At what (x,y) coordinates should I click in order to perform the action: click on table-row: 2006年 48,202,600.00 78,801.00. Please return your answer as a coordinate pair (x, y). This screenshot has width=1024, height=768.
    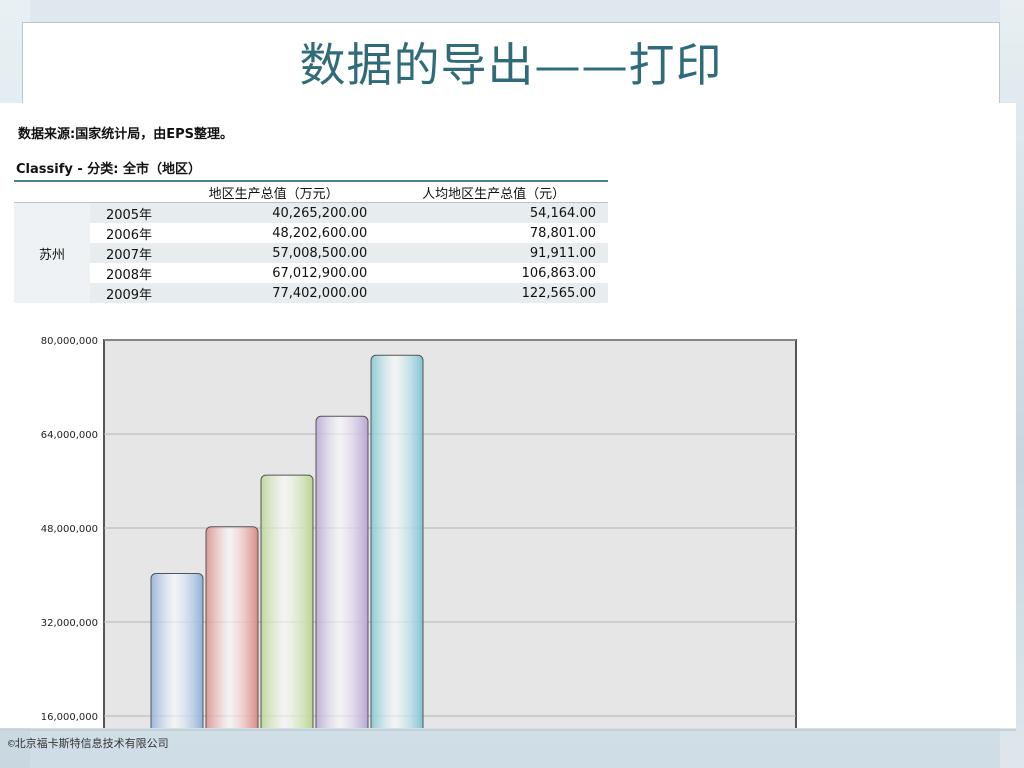
    Looking at the image, I should click on (311, 233).